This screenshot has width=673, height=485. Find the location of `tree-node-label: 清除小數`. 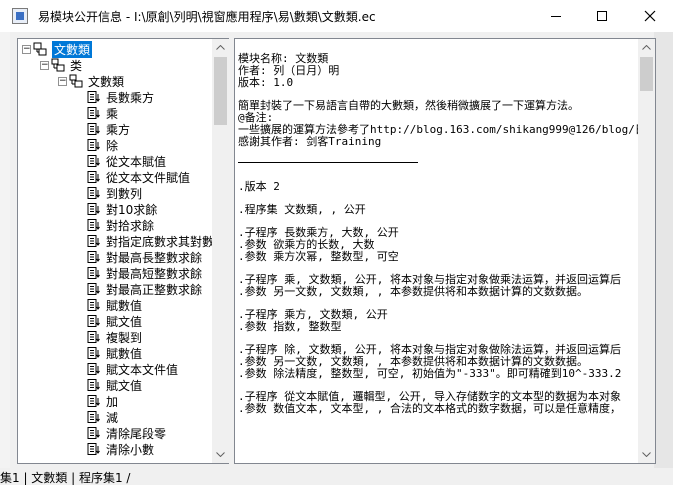

tree-node-label: 清除小數 is located at coordinates (130, 449).